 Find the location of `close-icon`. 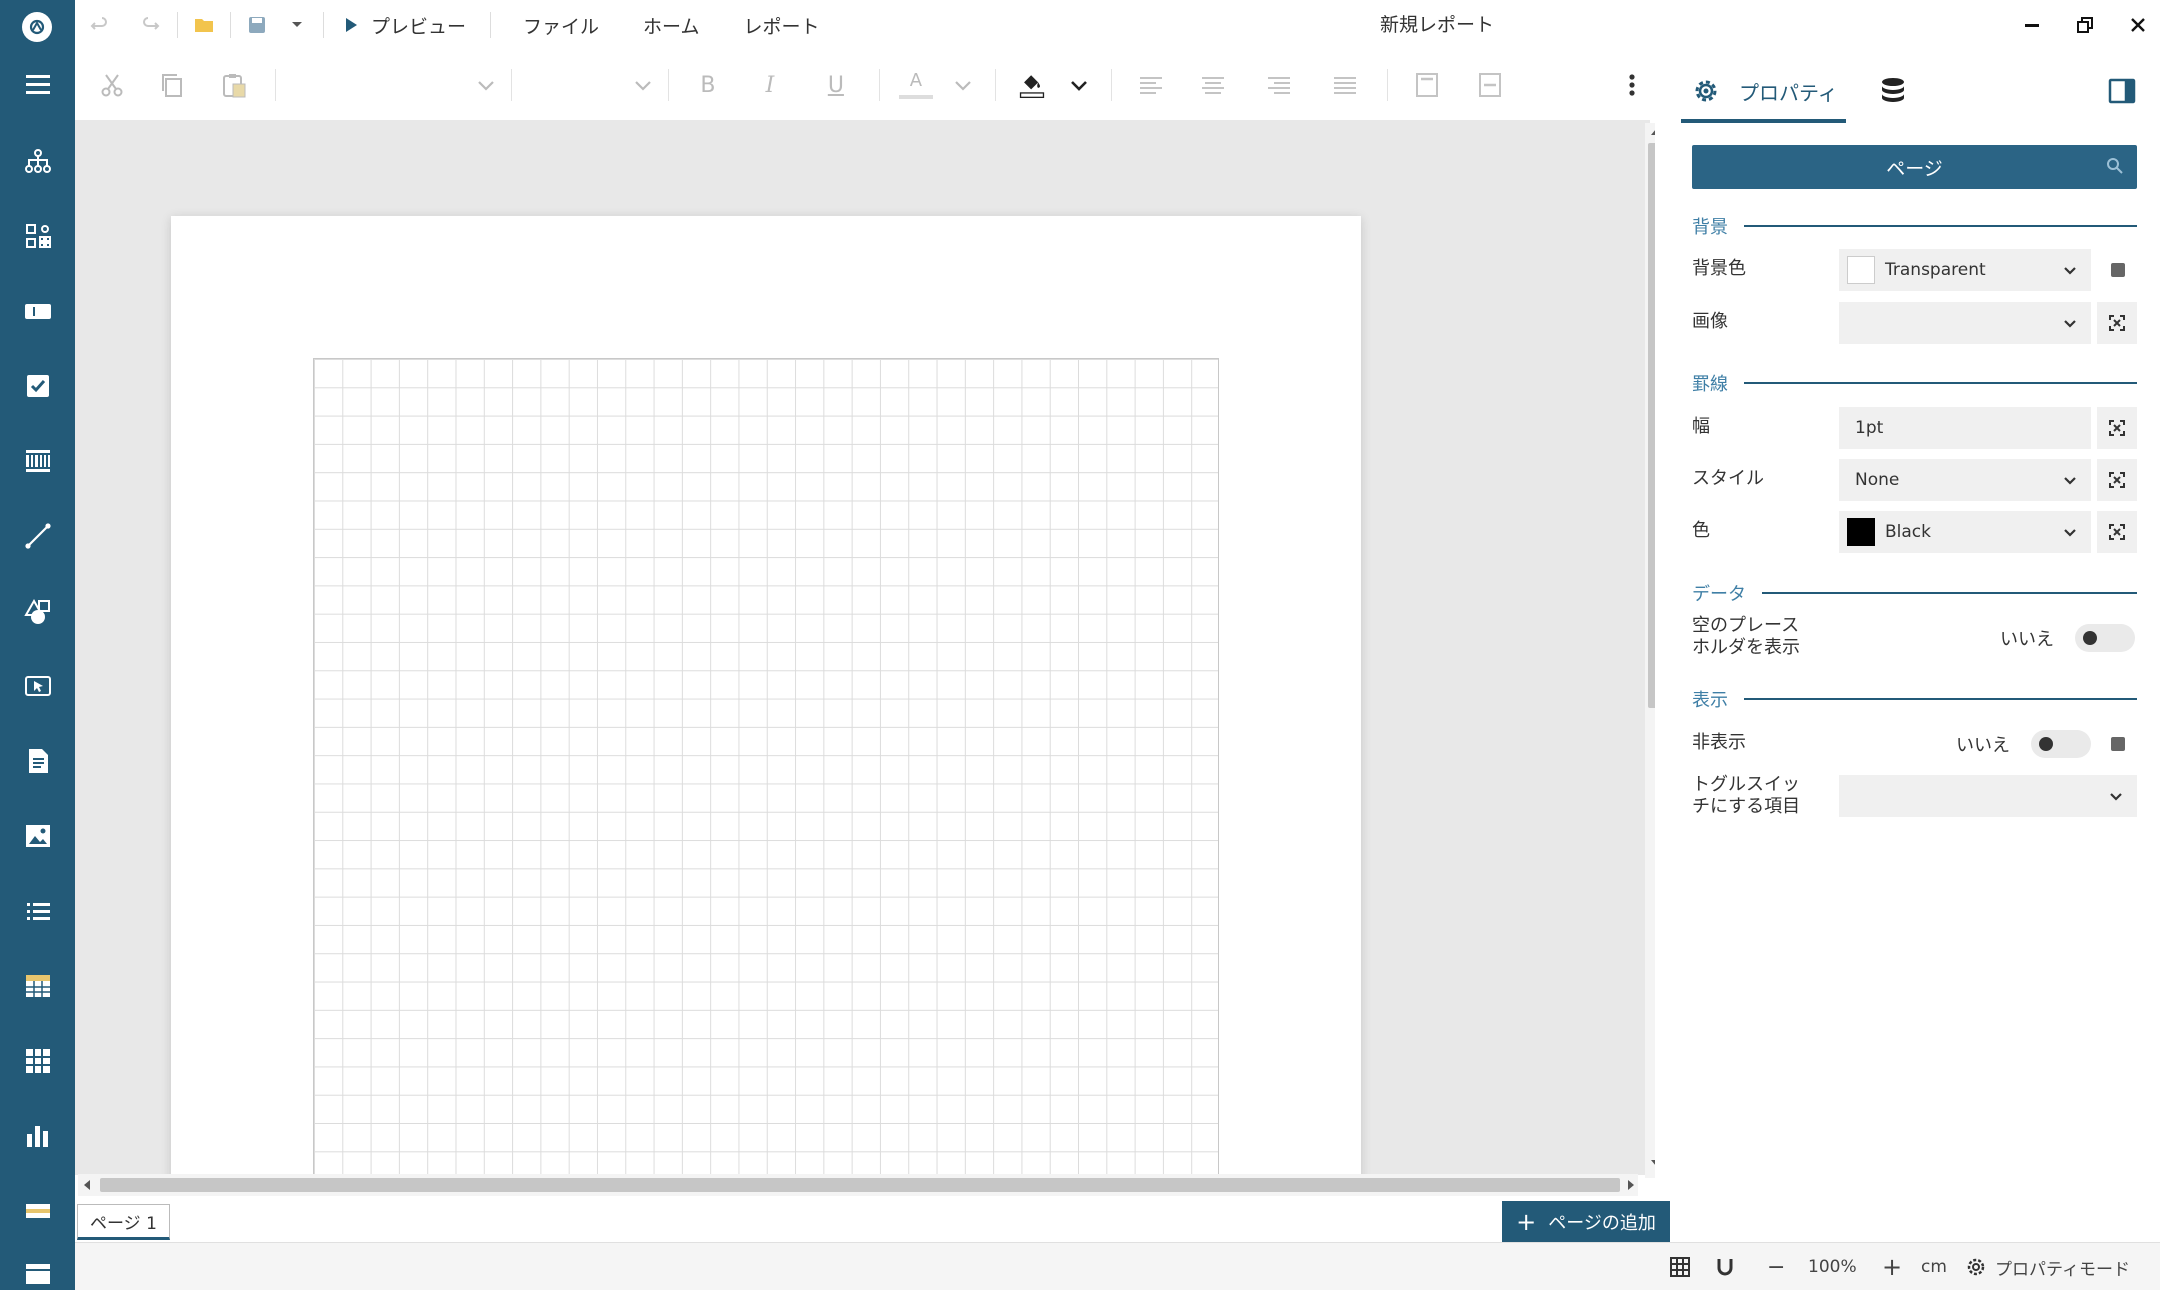

close-icon is located at coordinates (2138, 25).